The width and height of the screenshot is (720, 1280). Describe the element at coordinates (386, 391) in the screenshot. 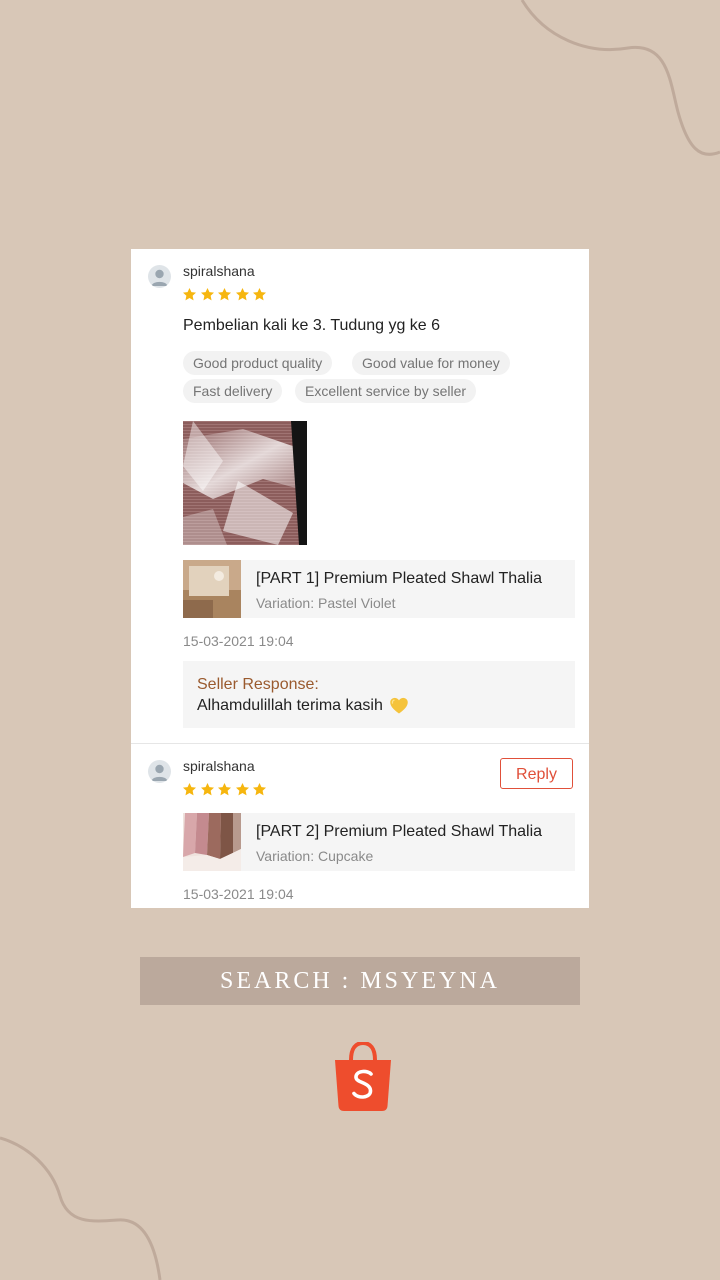

I see `review-tag: Excellent service by seller` at that location.